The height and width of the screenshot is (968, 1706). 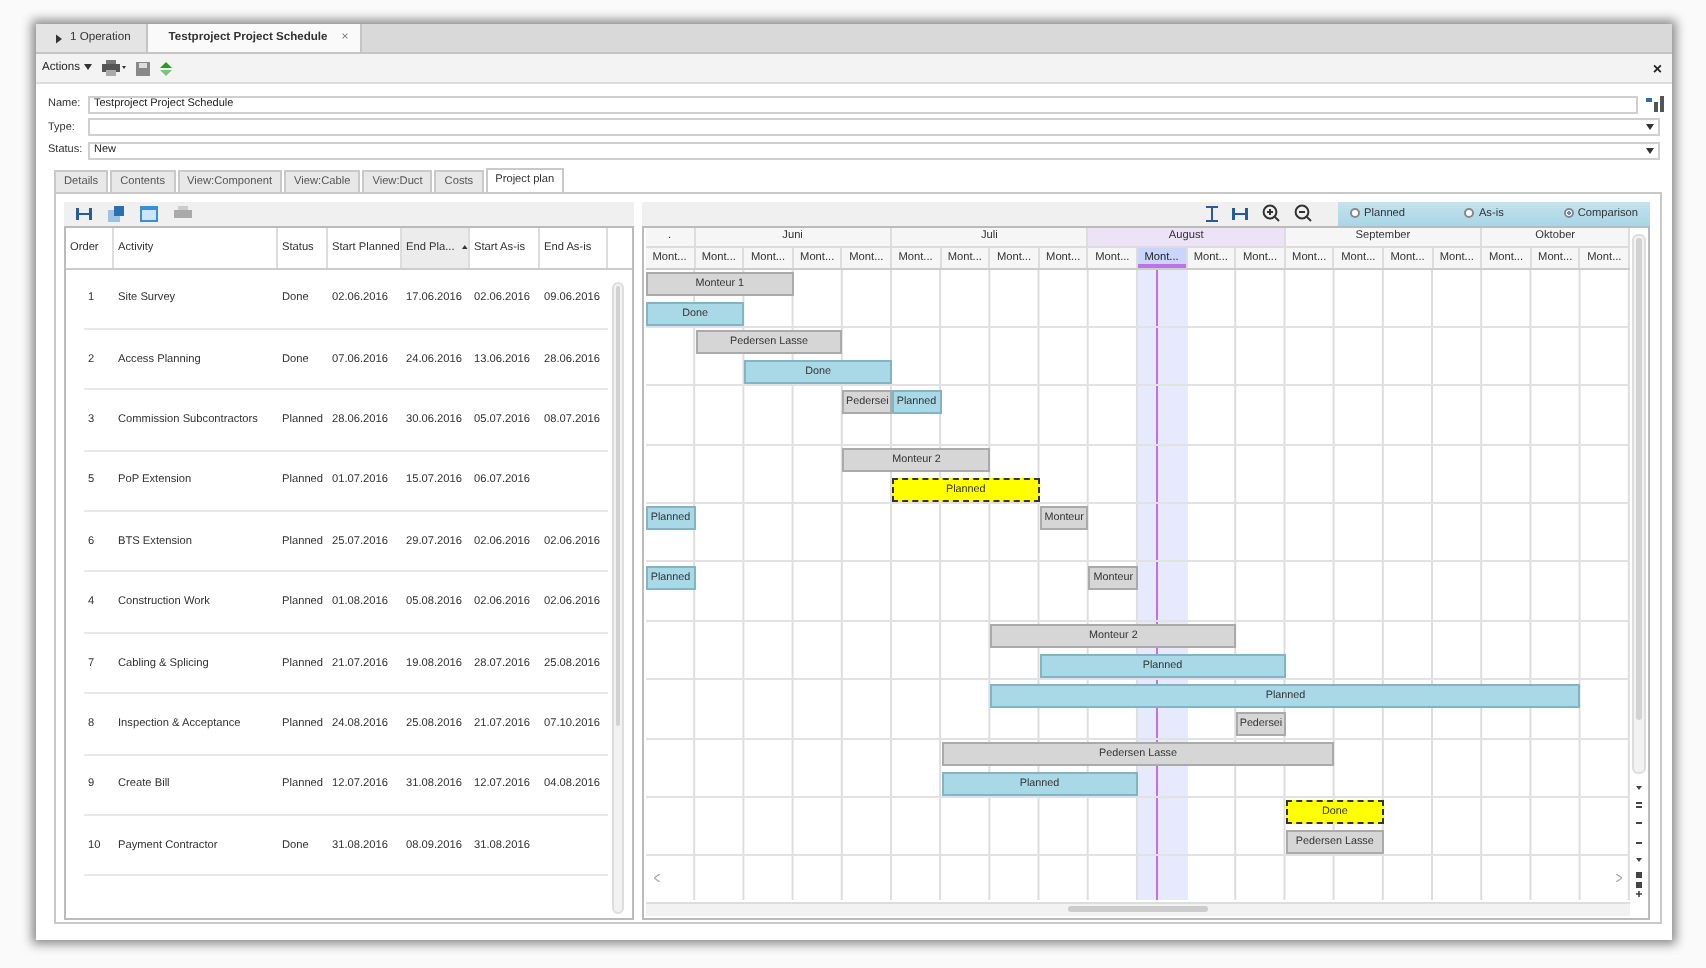 I want to click on fit-height-icon, so click(x=1212, y=213).